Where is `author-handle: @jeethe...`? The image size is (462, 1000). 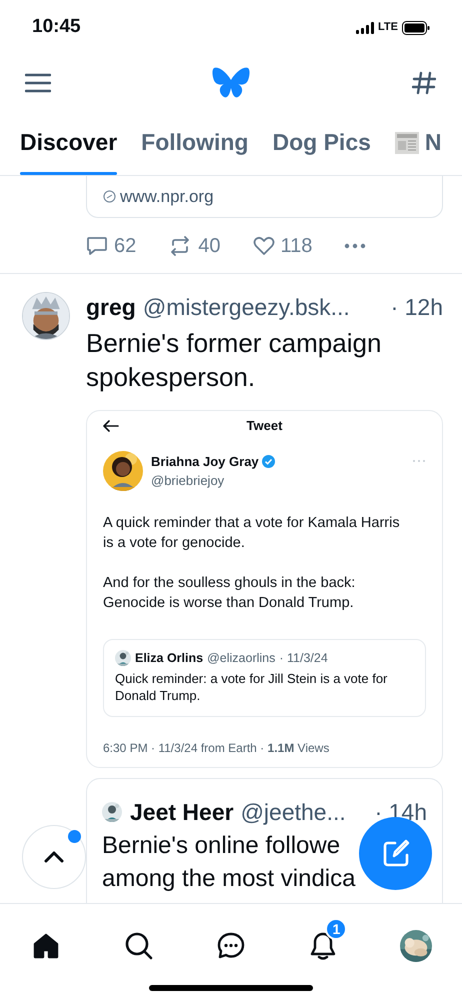 author-handle: @jeethe... is located at coordinates (293, 812).